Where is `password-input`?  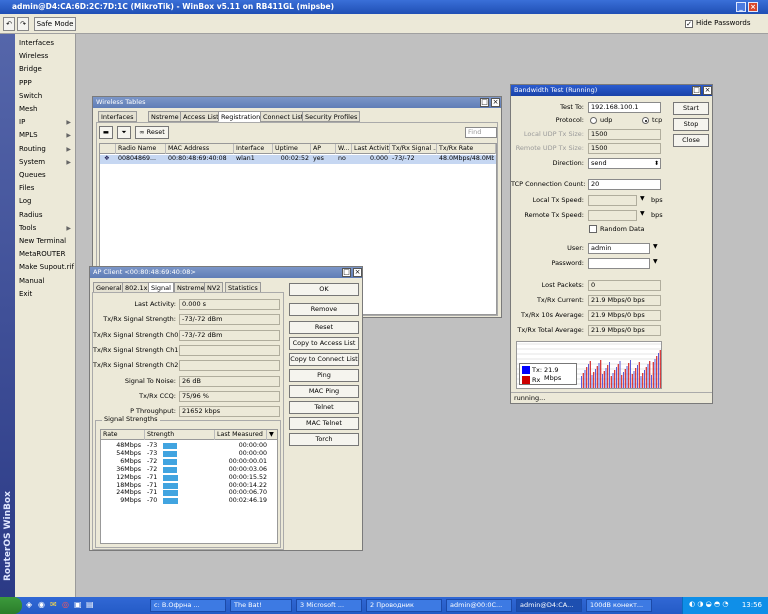 password-input is located at coordinates (619, 263).